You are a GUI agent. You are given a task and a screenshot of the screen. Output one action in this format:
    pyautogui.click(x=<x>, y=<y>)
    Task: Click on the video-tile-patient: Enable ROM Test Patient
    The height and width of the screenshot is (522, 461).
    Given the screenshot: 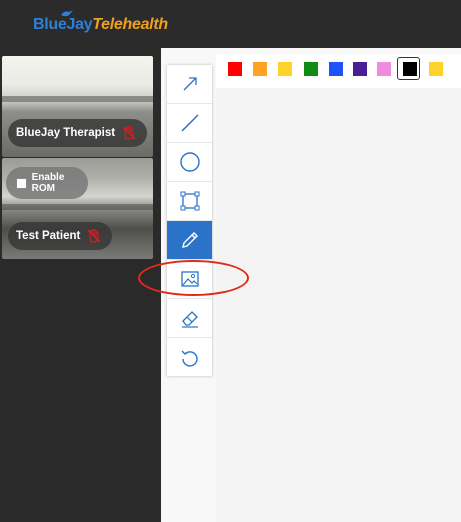 What is the action you would take?
    pyautogui.click(x=77, y=208)
    